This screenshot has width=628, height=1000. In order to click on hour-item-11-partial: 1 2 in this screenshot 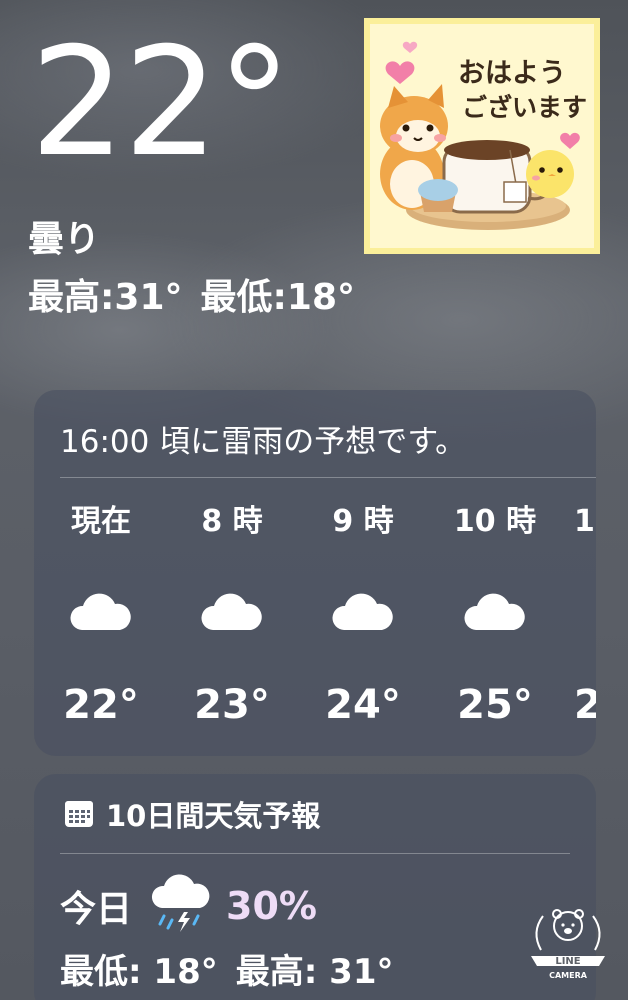, I will do `click(585, 614)`.